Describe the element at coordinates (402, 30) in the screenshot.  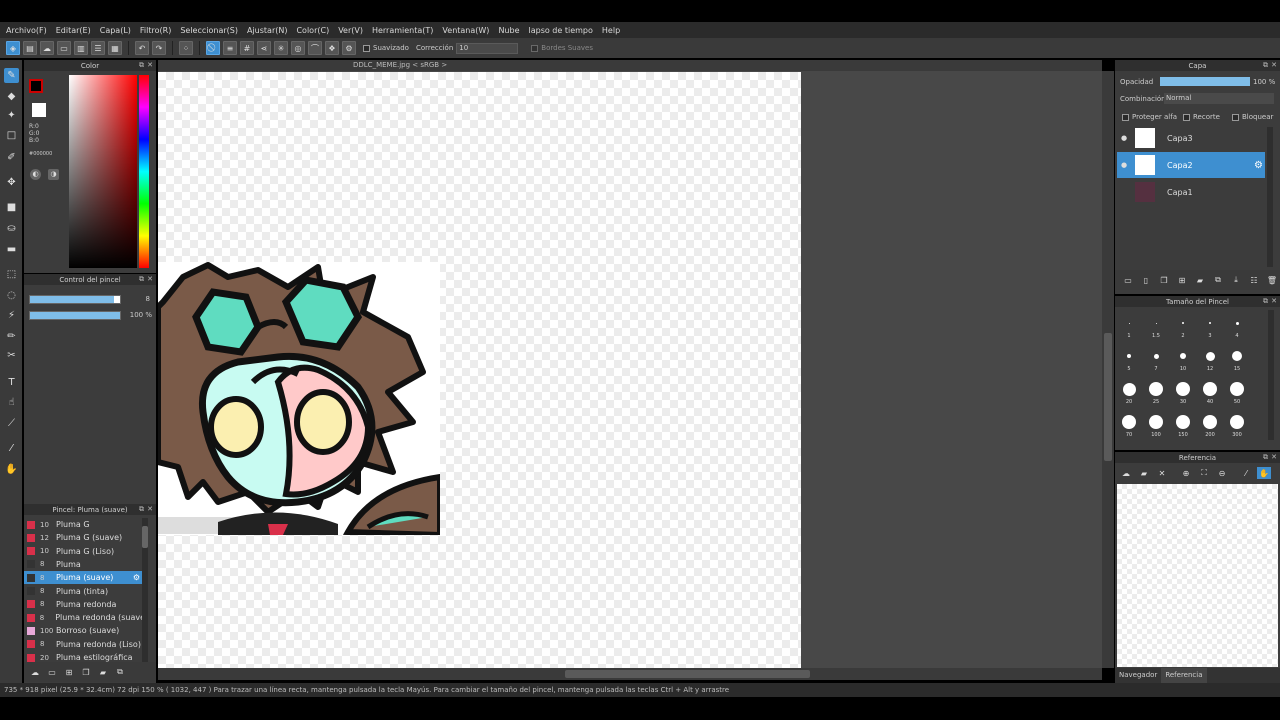
I see `menu-item: Herramienta(T)` at that location.